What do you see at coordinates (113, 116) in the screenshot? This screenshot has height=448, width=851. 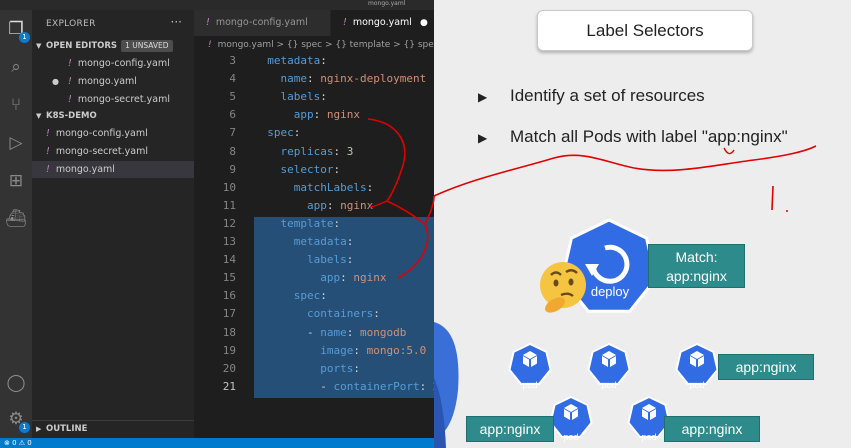 I see `project-section: ▼ K8S-DEMO` at bounding box center [113, 116].